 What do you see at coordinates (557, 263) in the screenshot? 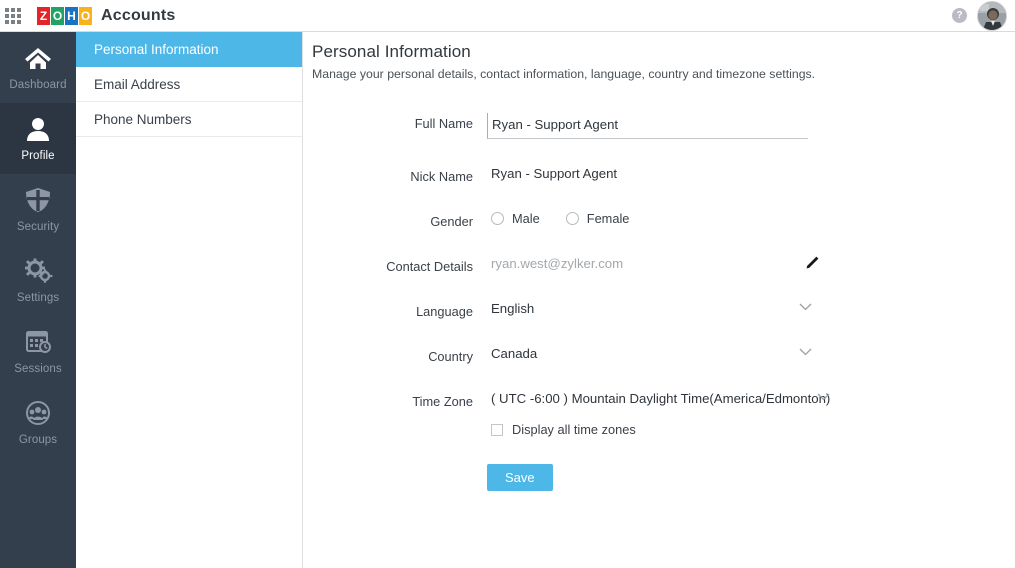
I see `contact-details-value: ryan.west@zylker.com` at bounding box center [557, 263].